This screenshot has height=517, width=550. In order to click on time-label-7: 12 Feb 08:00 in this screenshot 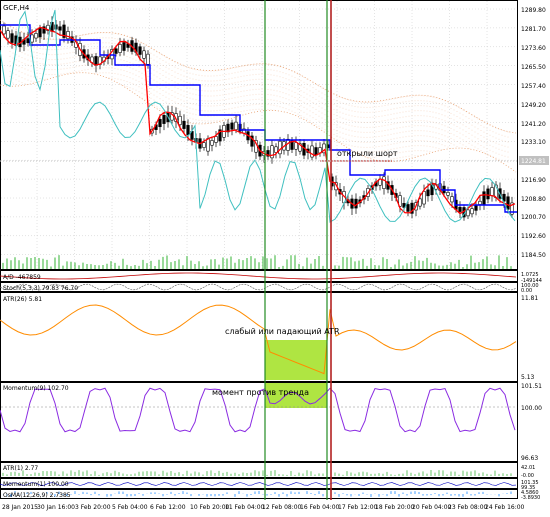, I will do `click(282, 507)`.